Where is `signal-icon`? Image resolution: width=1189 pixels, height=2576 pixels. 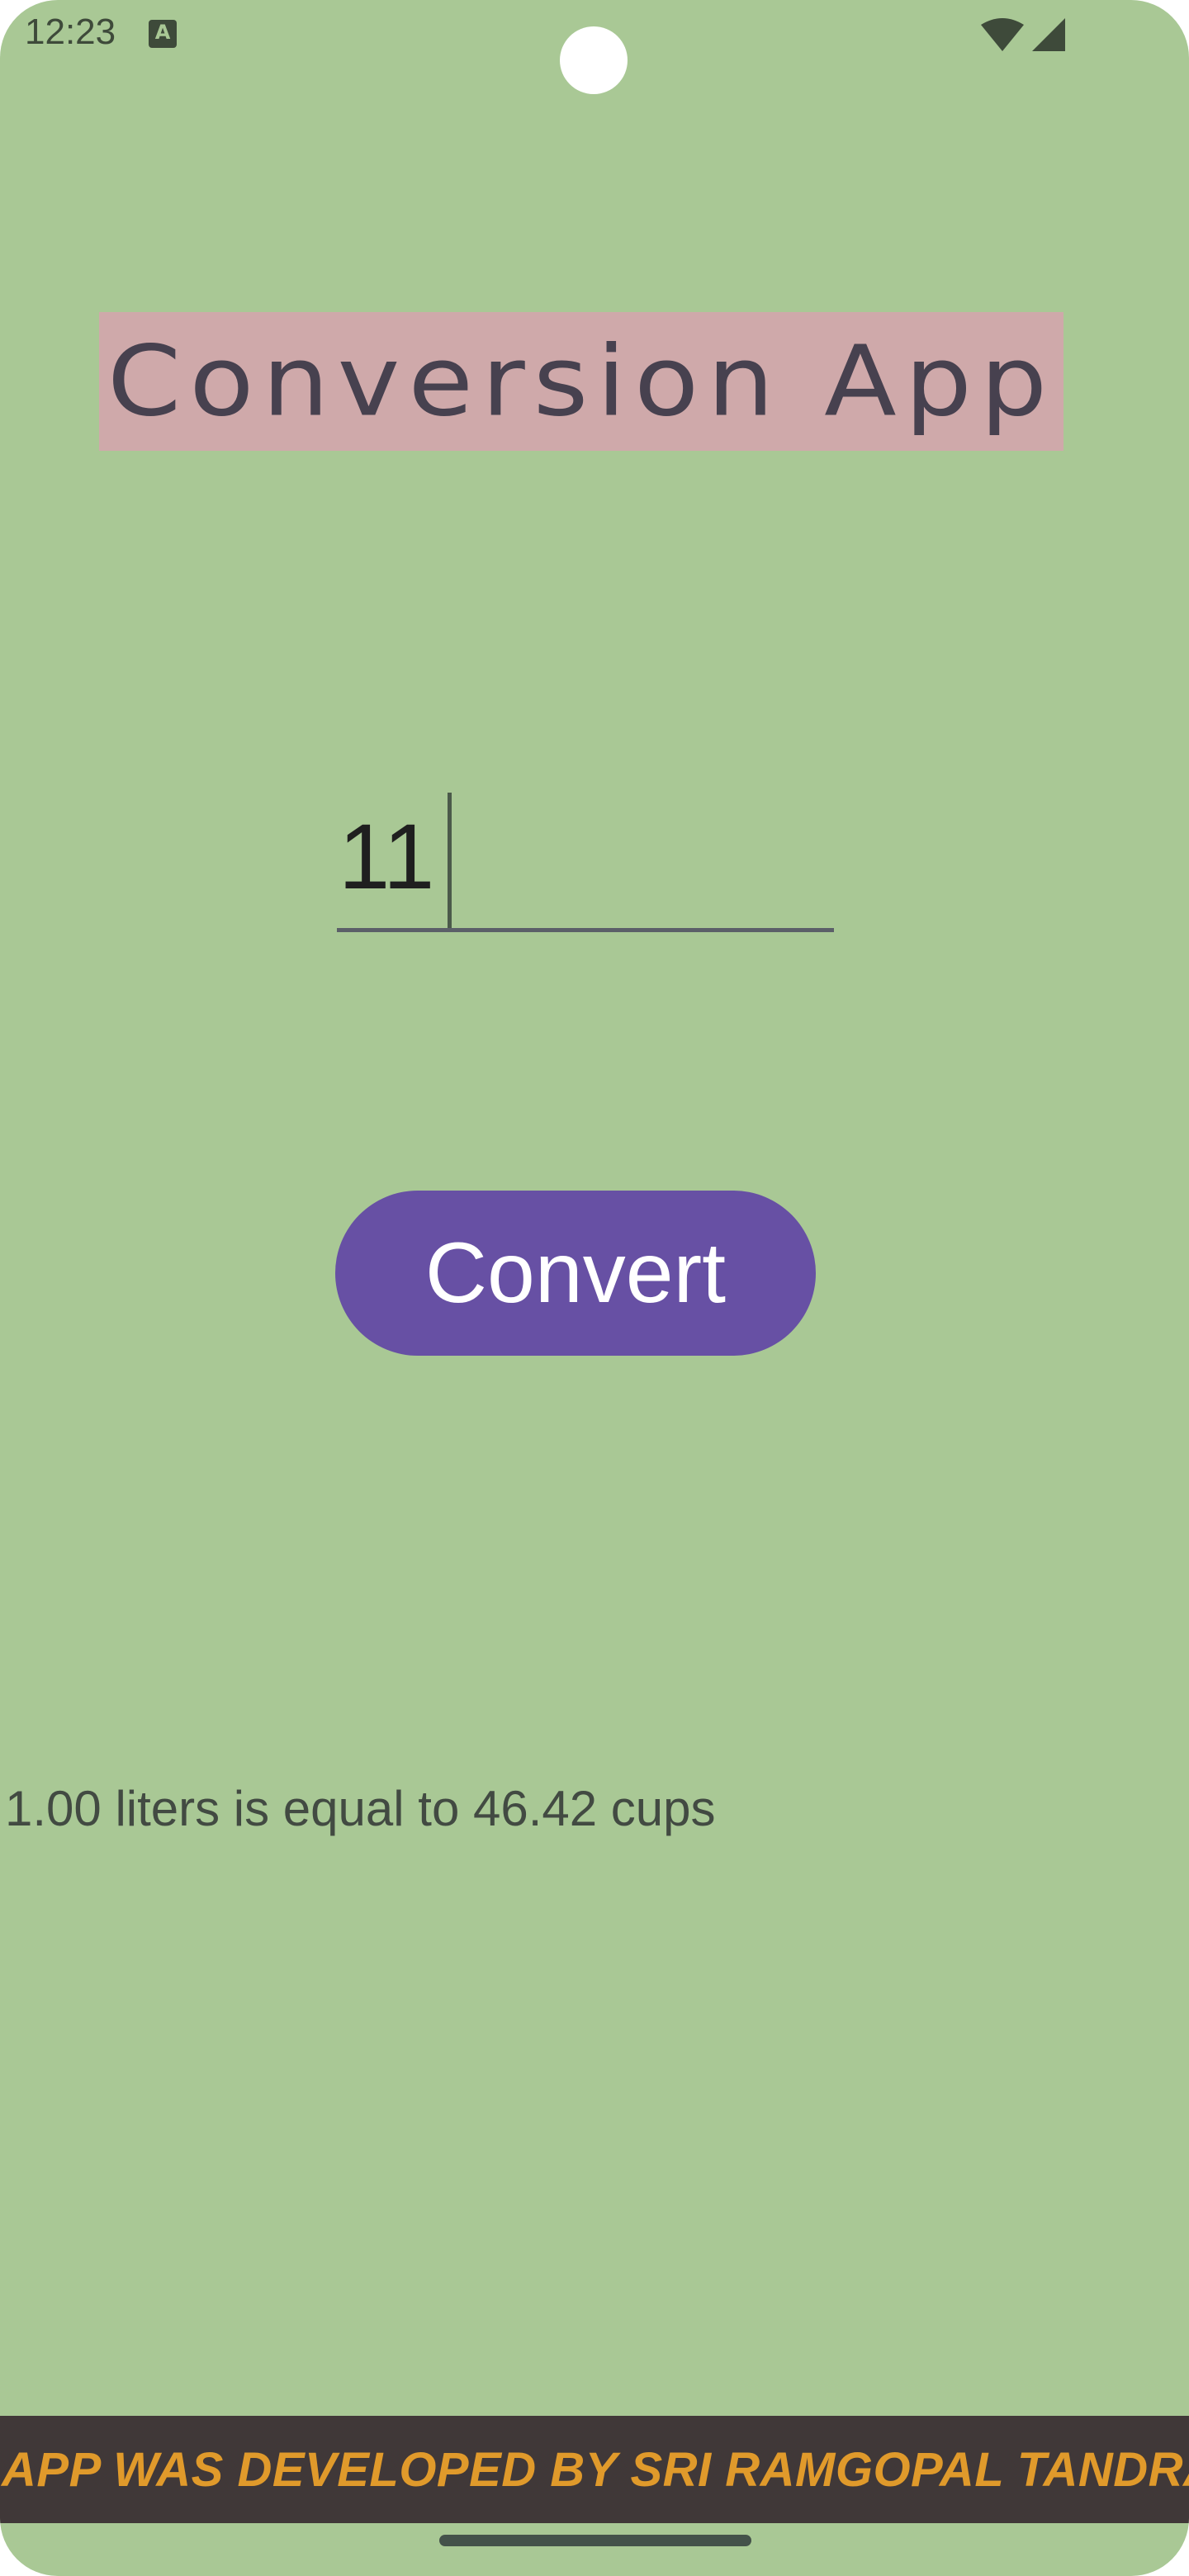
signal-icon is located at coordinates (1048, 34).